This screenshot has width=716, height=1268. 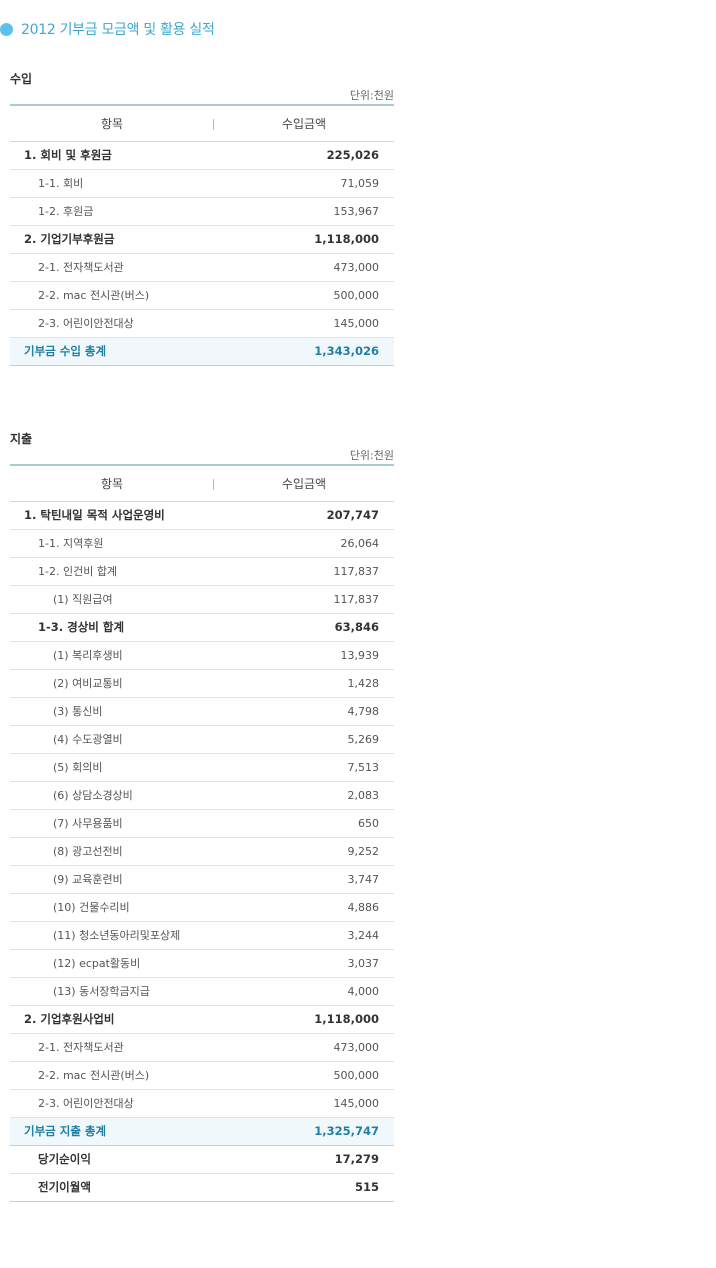 What do you see at coordinates (304, 267) in the screenshot?
I see `row-amount: 473,000` at bounding box center [304, 267].